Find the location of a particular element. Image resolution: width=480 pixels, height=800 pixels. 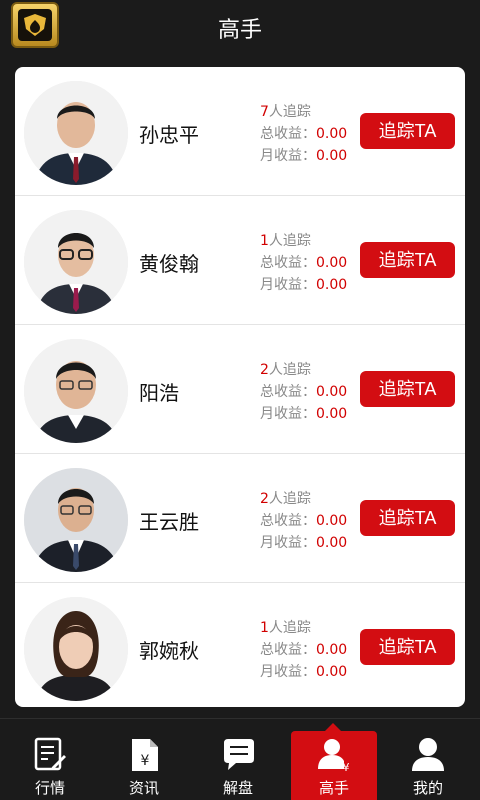

expert-icon: ¥ is located at coordinates (334, 756).